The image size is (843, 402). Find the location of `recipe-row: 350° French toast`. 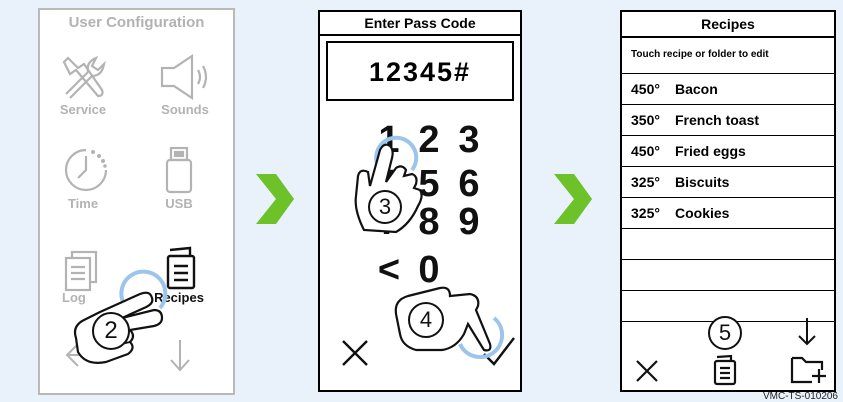

recipe-row: 350° French toast is located at coordinates (728, 120).